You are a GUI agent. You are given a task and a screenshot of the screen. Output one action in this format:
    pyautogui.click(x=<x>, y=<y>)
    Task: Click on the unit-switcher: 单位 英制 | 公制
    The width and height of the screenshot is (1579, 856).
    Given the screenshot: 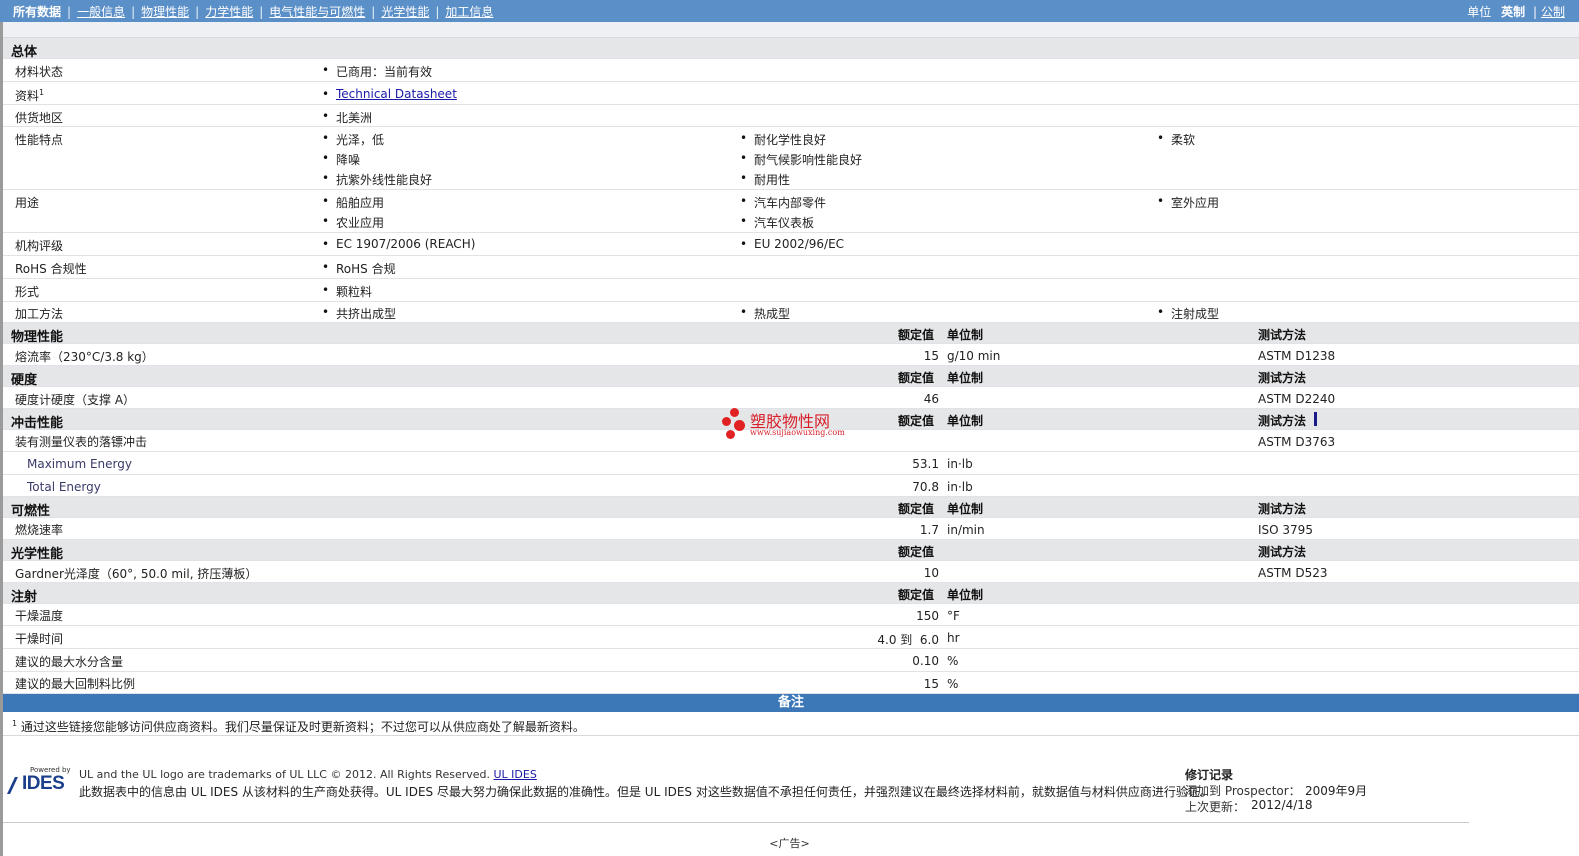 What is the action you would take?
    pyautogui.click(x=1516, y=12)
    